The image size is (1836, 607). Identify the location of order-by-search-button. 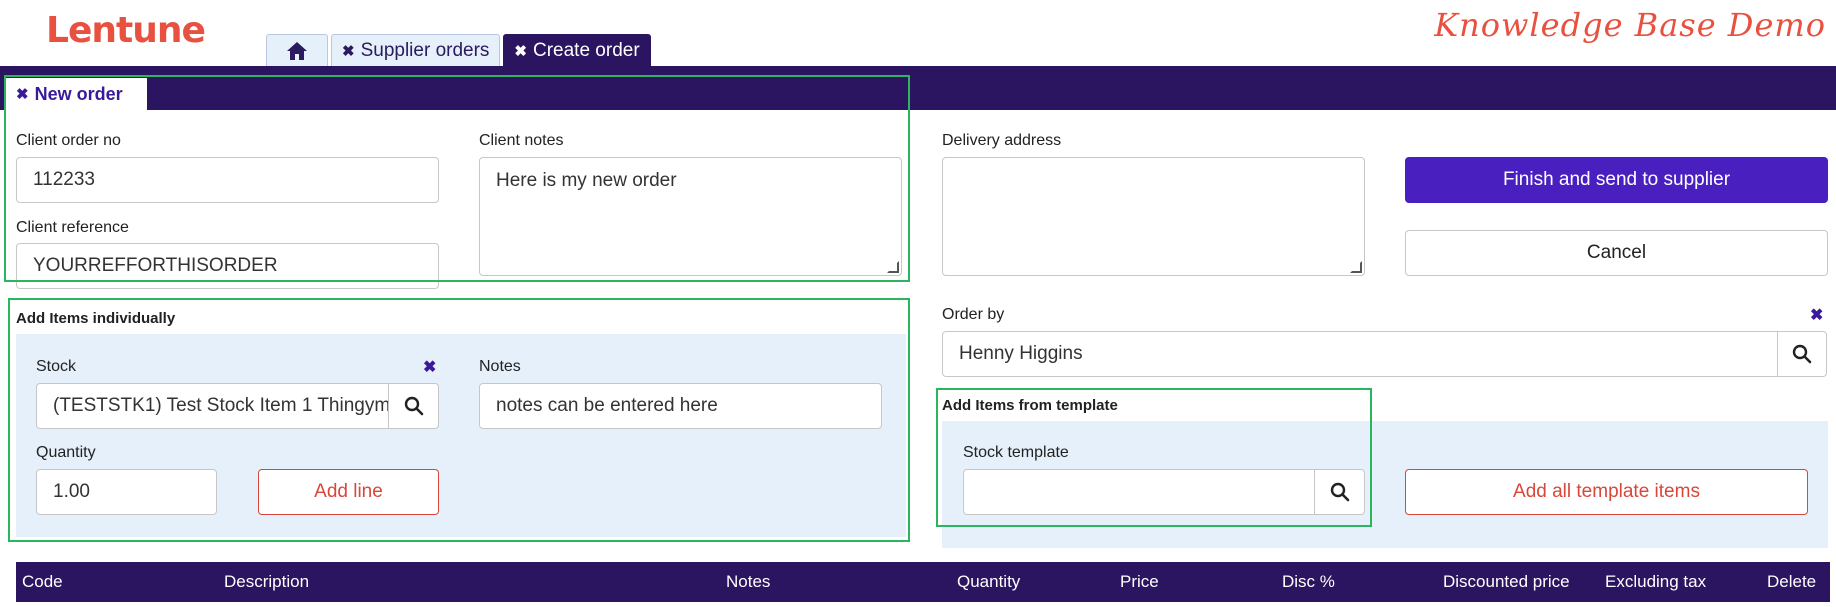
(1802, 354).